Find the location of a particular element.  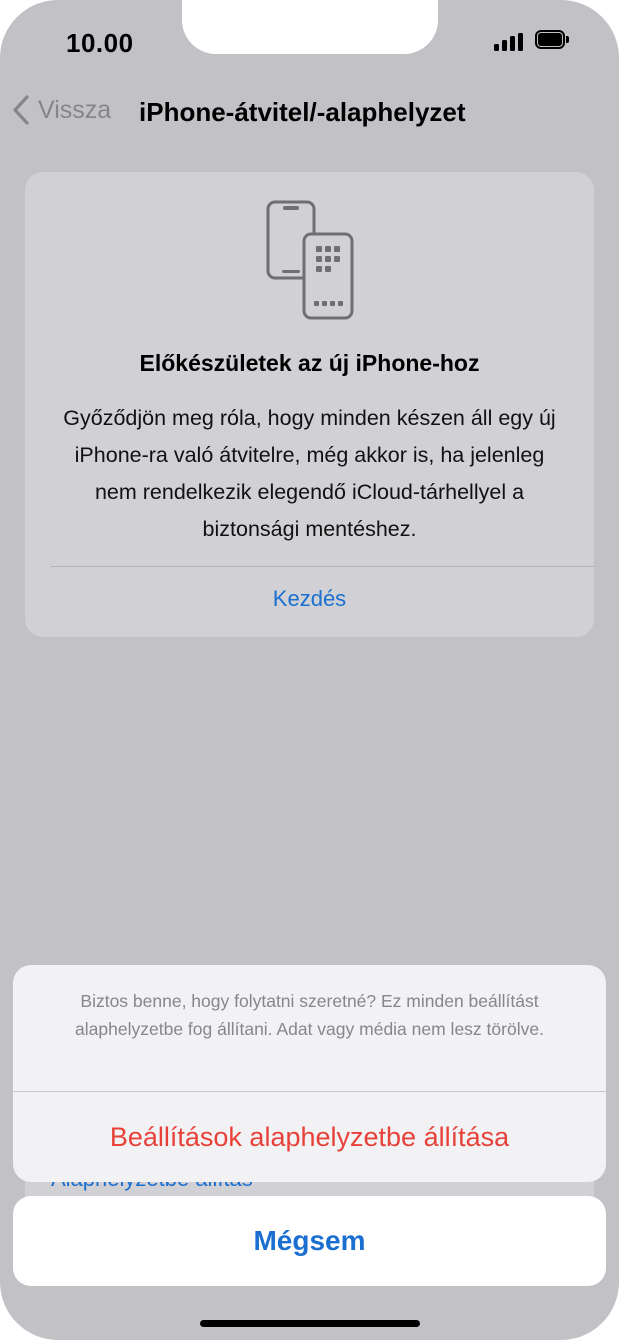

divider is located at coordinates (322, 566).